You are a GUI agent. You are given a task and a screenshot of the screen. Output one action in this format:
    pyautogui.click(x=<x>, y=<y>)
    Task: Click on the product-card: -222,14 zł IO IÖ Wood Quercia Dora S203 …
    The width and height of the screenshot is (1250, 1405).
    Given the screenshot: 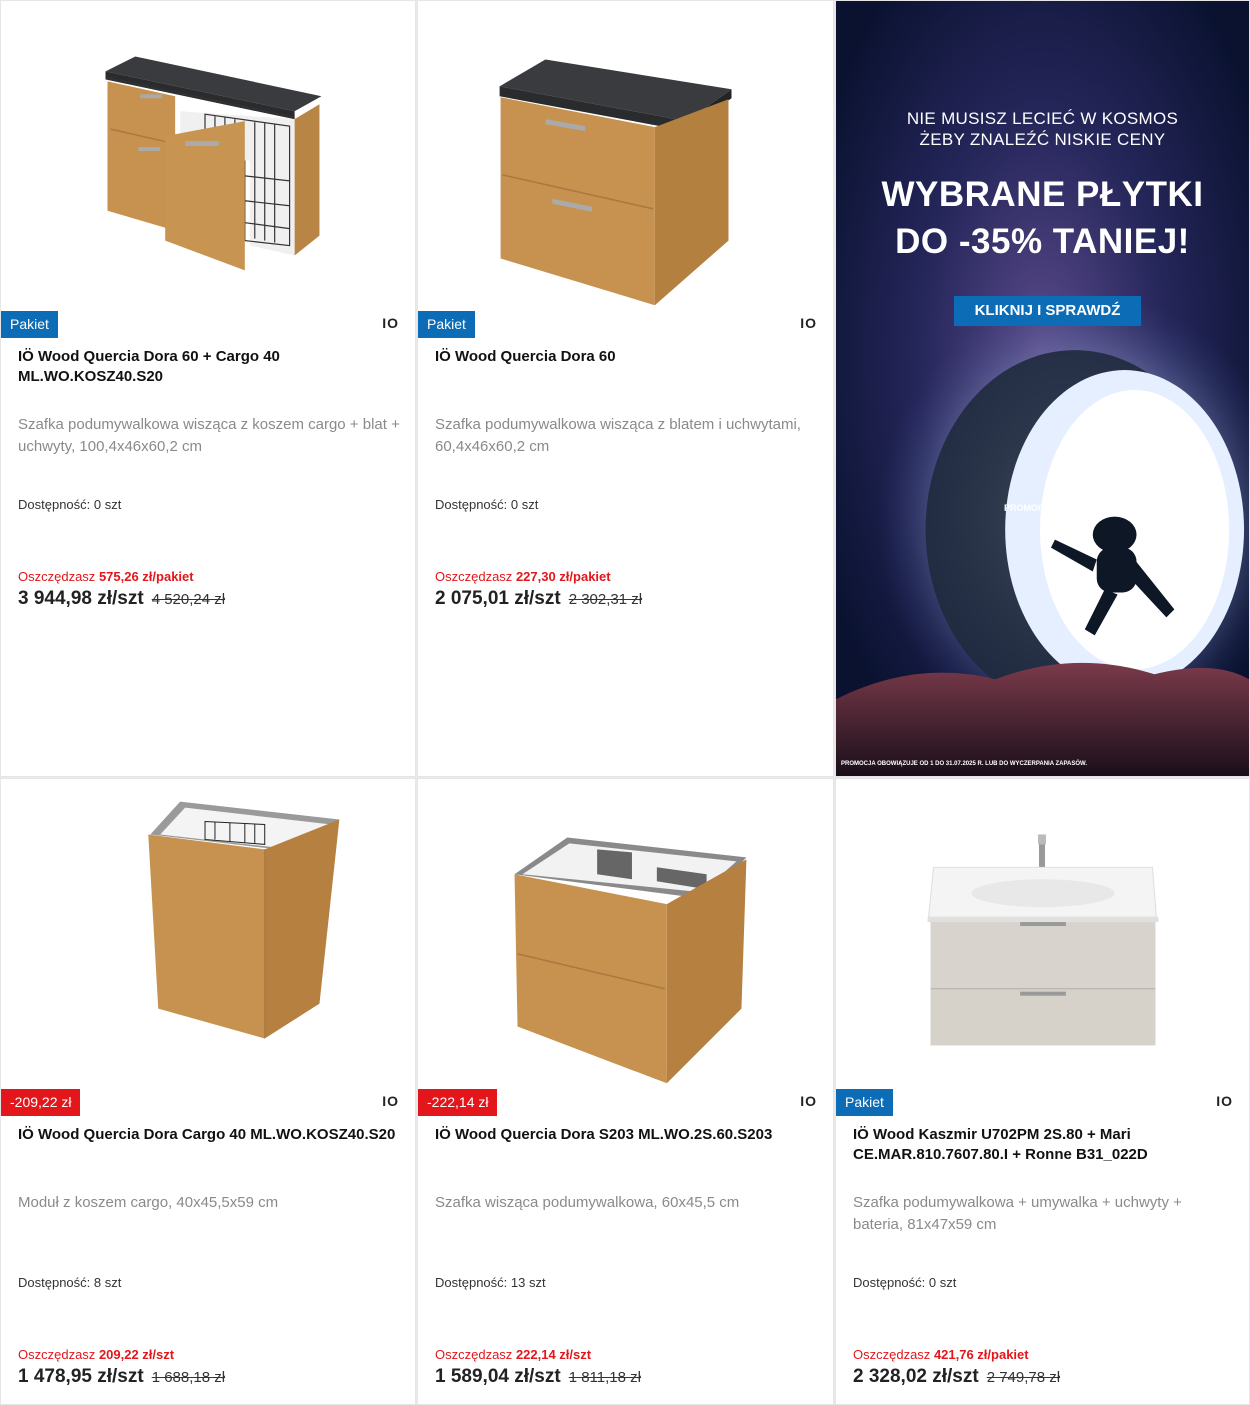 What is the action you would take?
    pyautogui.click(x=625, y=1091)
    